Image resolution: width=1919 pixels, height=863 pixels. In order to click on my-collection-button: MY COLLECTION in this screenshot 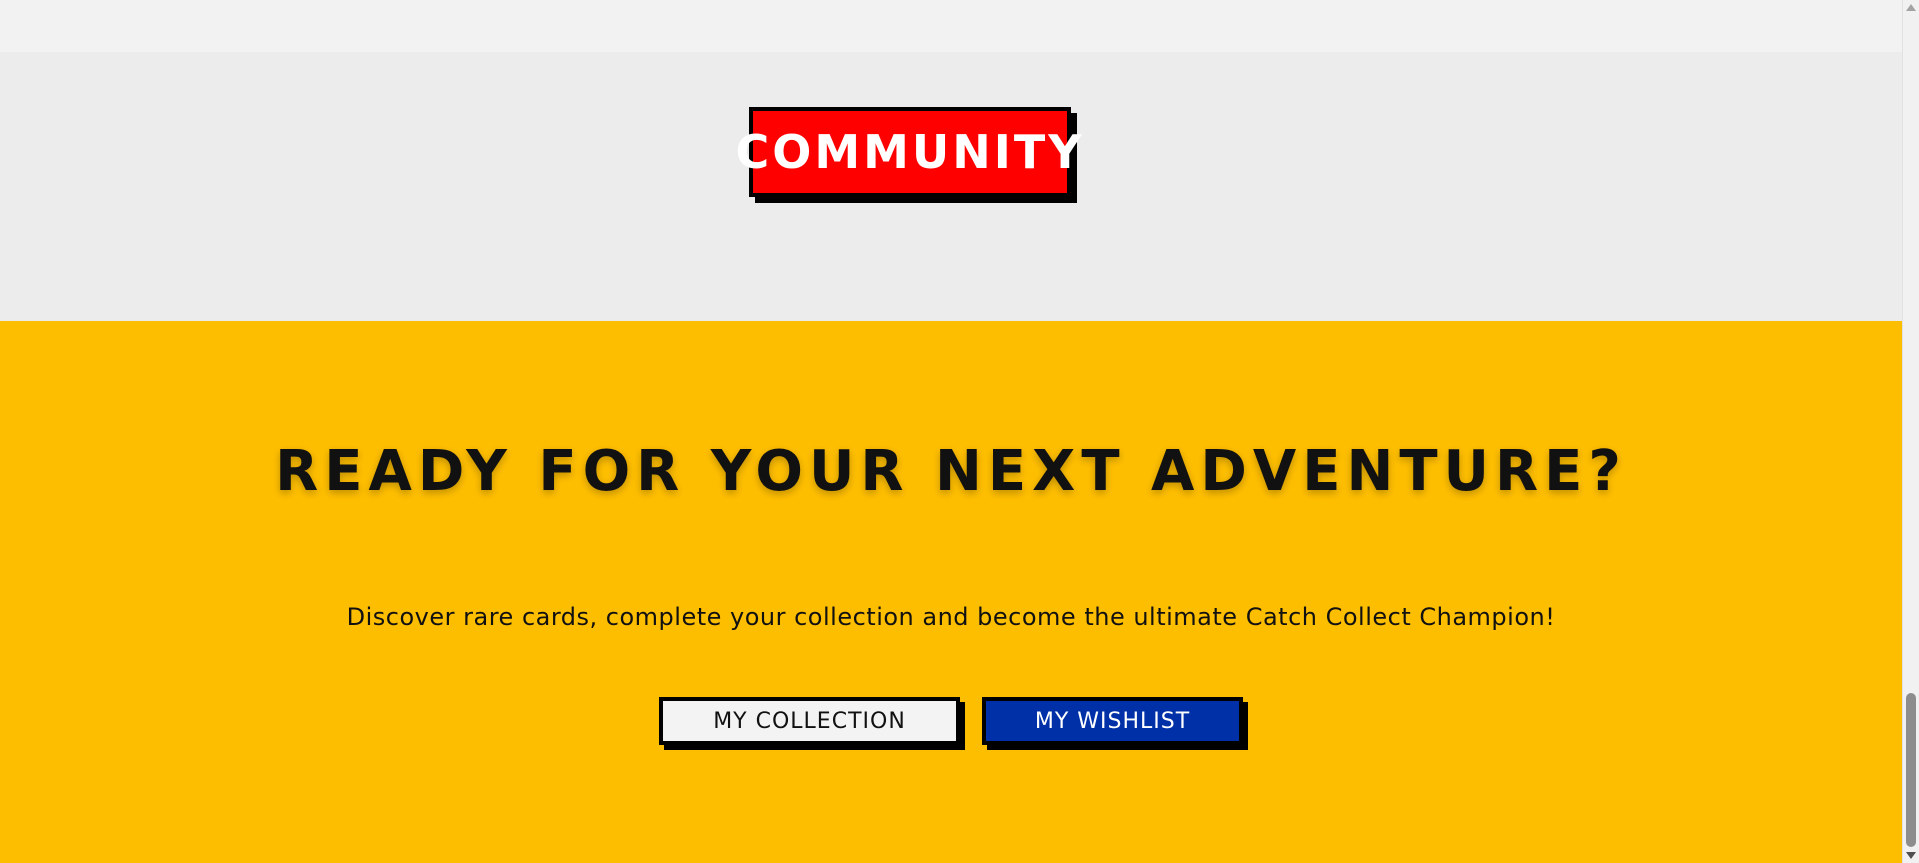, I will do `click(809, 721)`.